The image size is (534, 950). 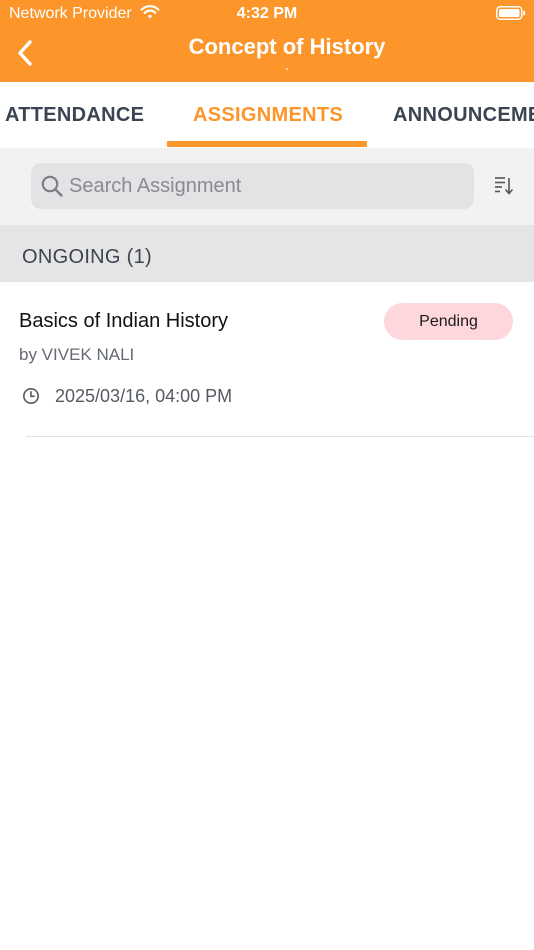 I want to click on section-header-ongoing: ONGOING (1), so click(x=267, y=253).